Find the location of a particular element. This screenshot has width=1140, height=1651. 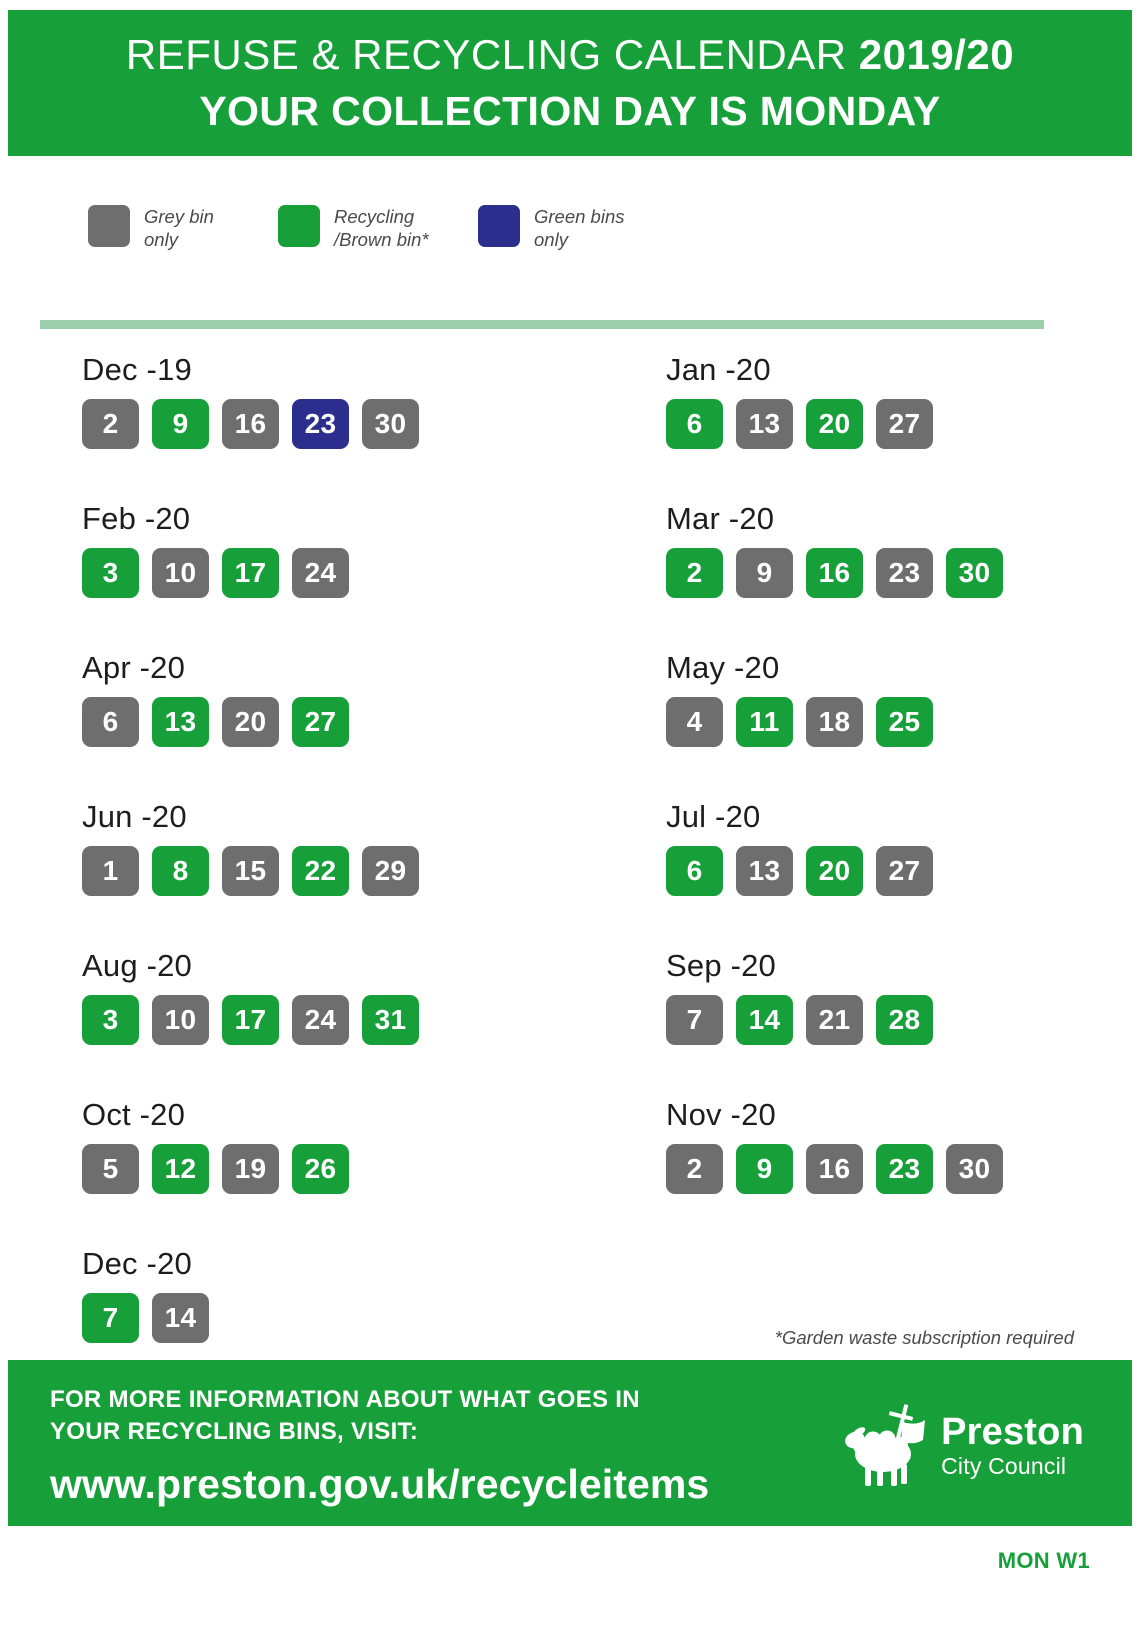

footer-line-1: FOR MORE INFORMATION ABOUT WHAT GOES IN is located at coordinates (345, 1399).